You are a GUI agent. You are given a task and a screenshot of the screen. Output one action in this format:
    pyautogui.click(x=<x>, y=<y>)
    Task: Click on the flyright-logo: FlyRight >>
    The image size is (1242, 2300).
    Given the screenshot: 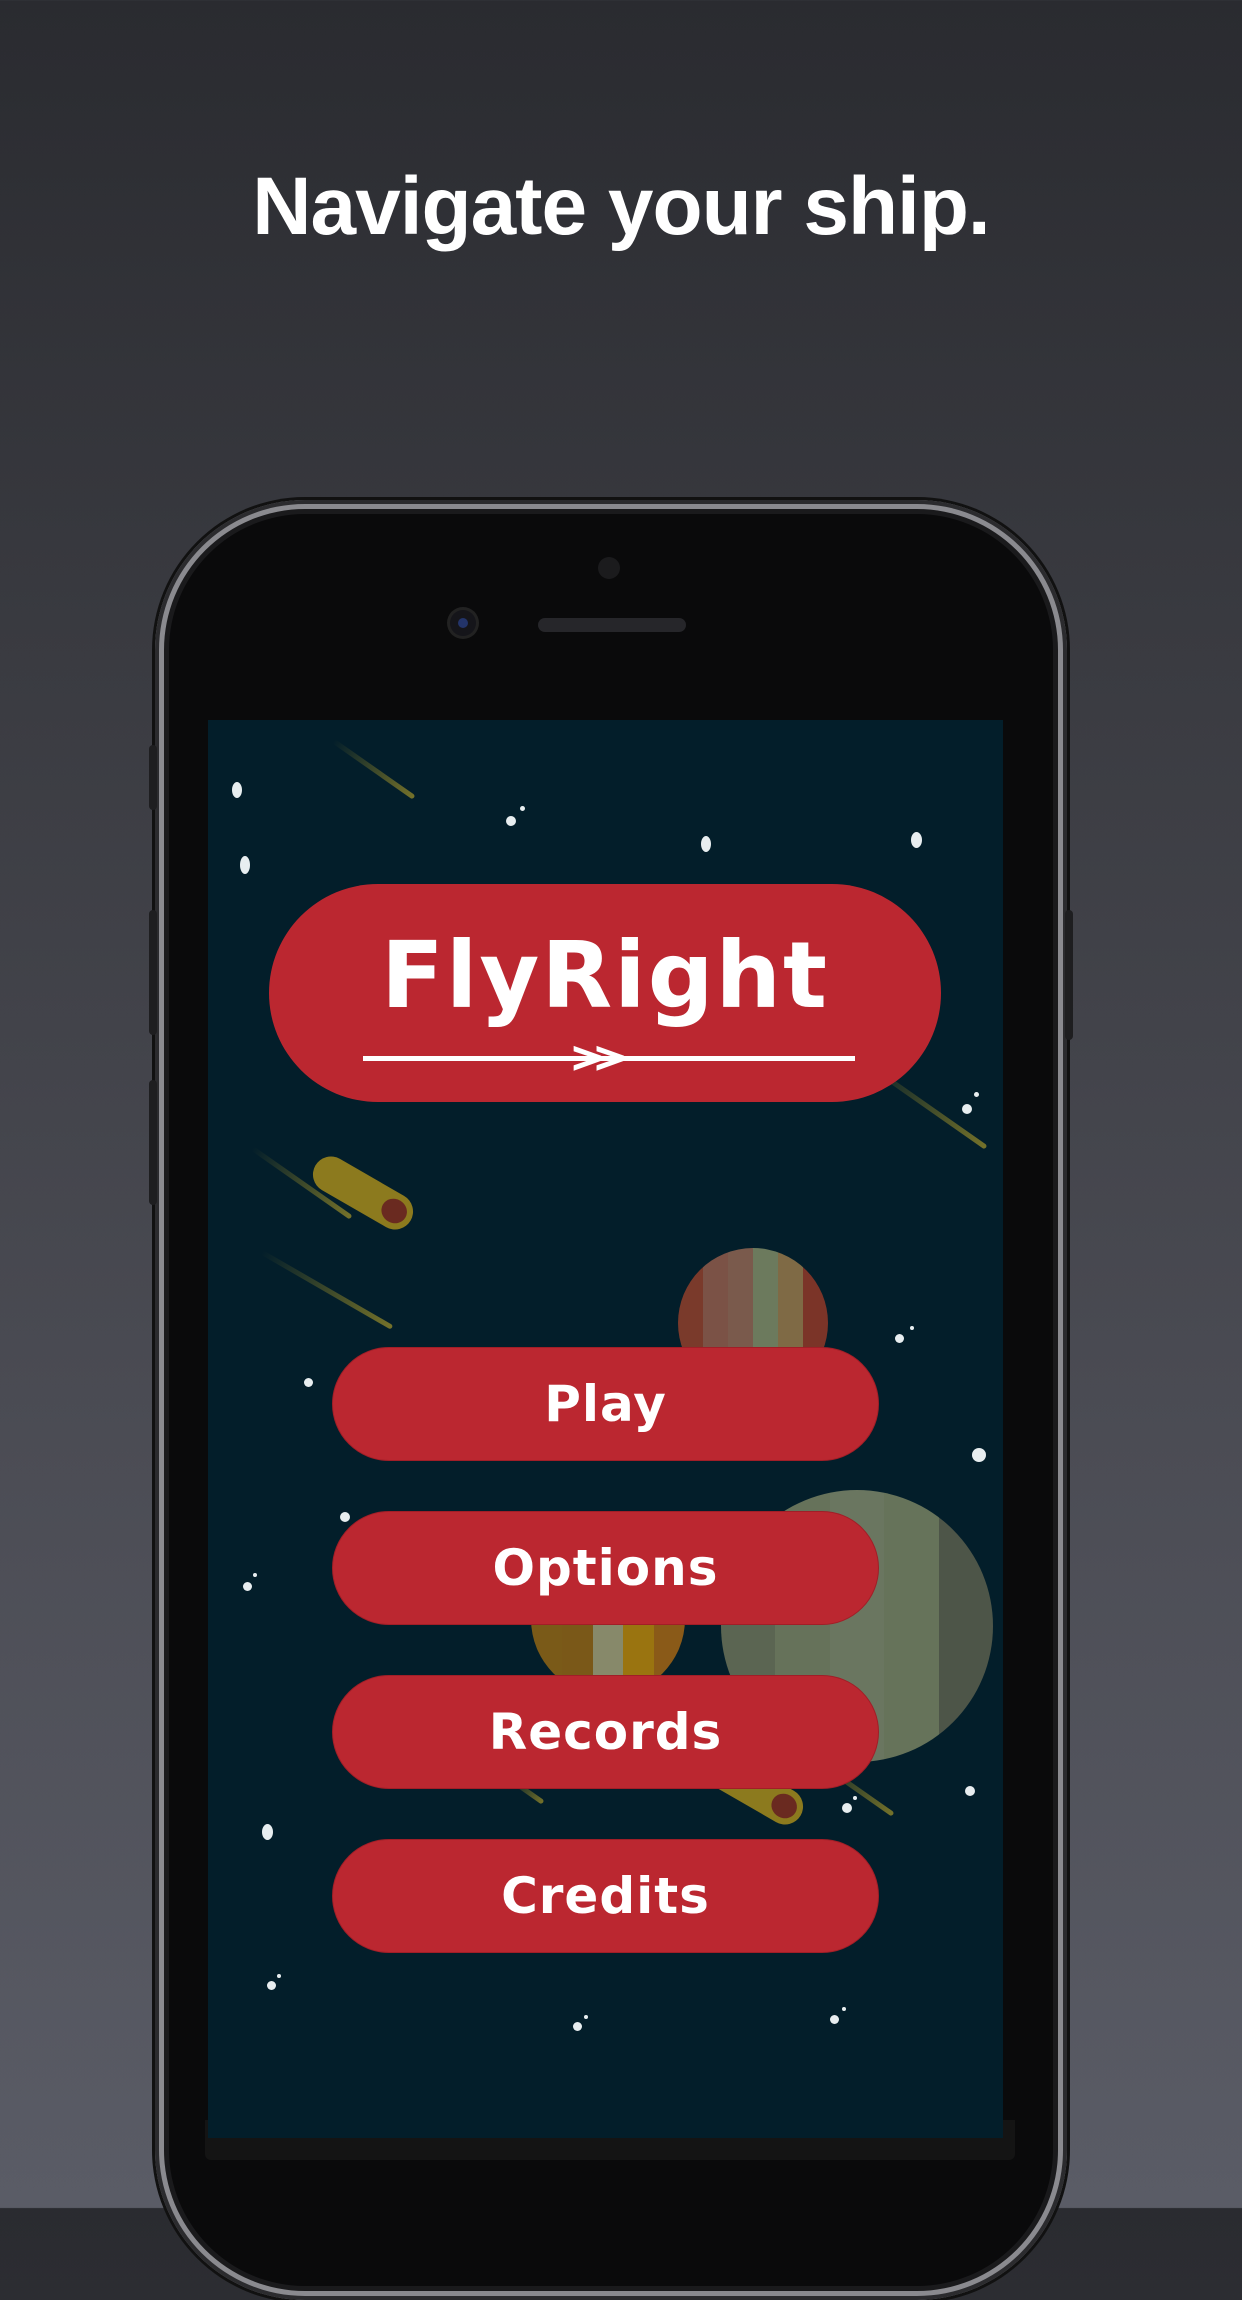 What is the action you would take?
    pyautogui.click(x=605, y=993)
    